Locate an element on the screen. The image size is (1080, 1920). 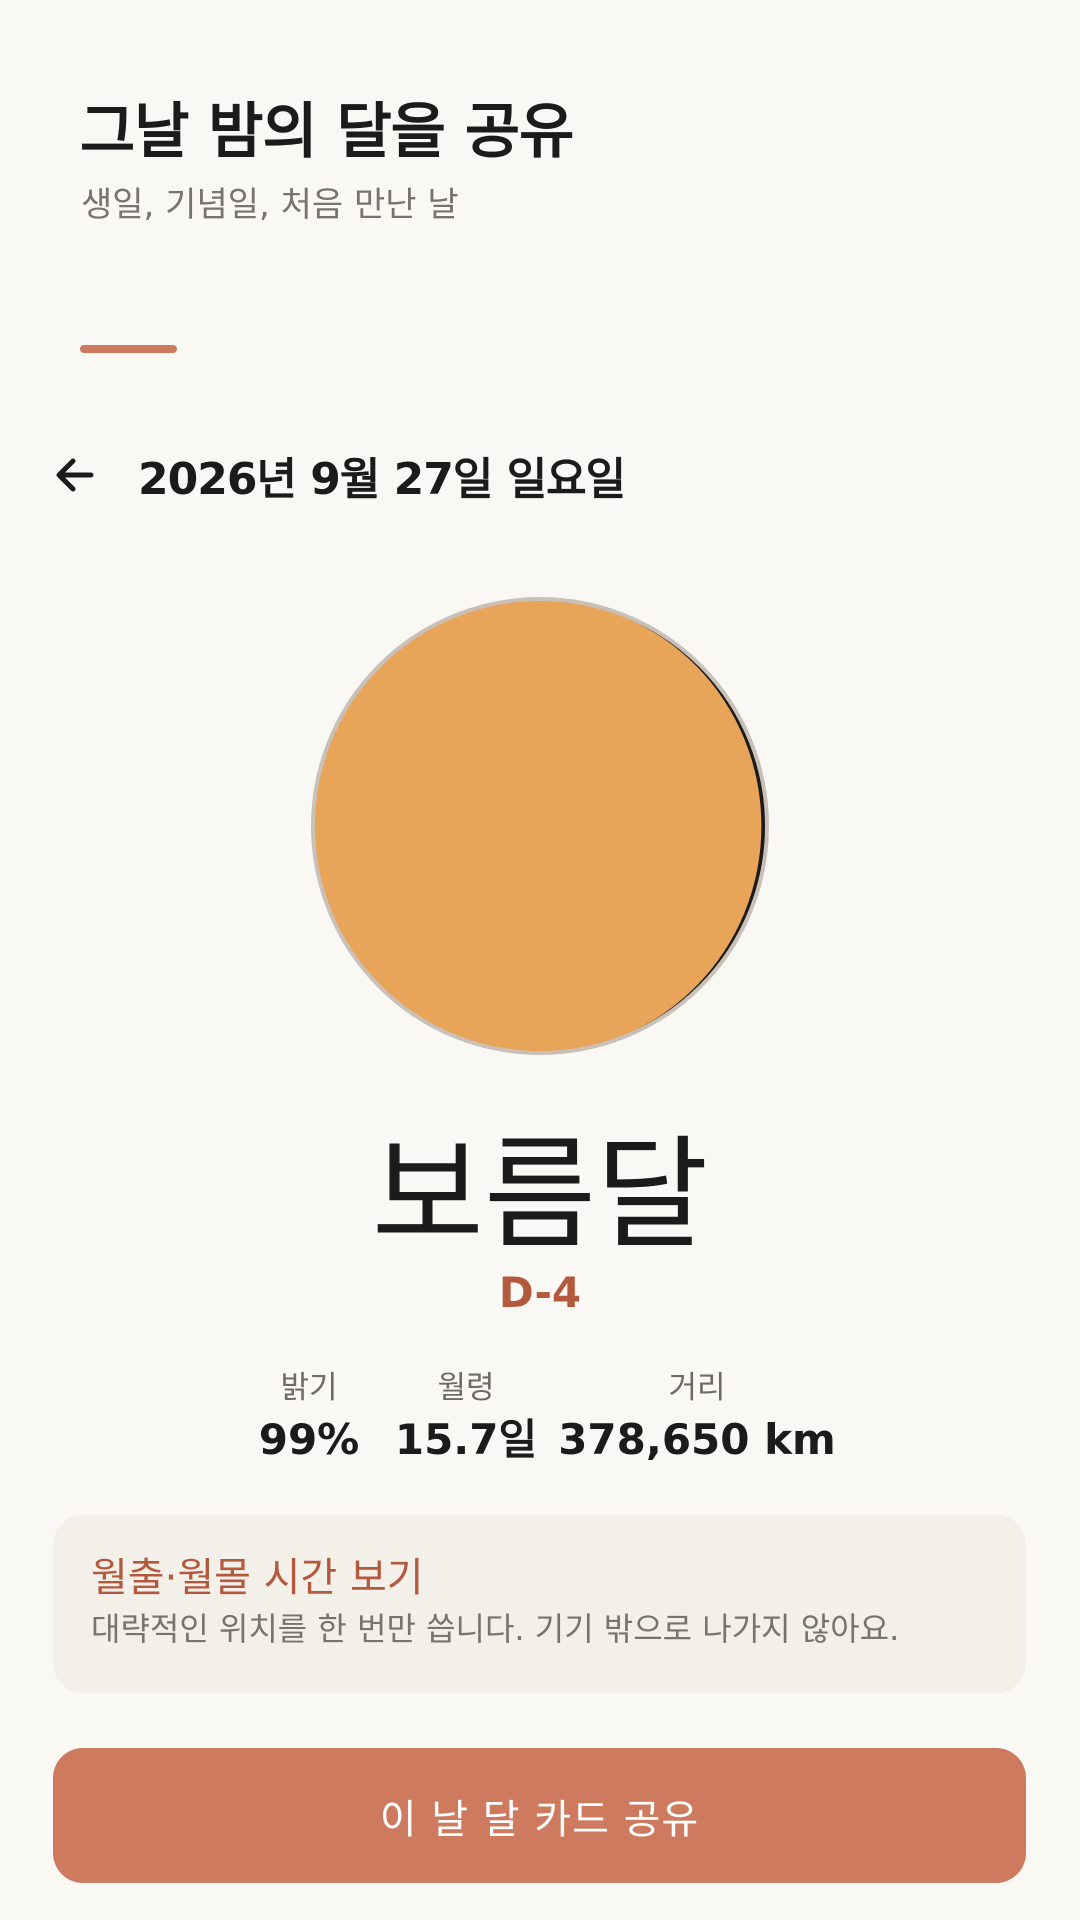
arrow-left-icon is located at coordinates (75, 475).